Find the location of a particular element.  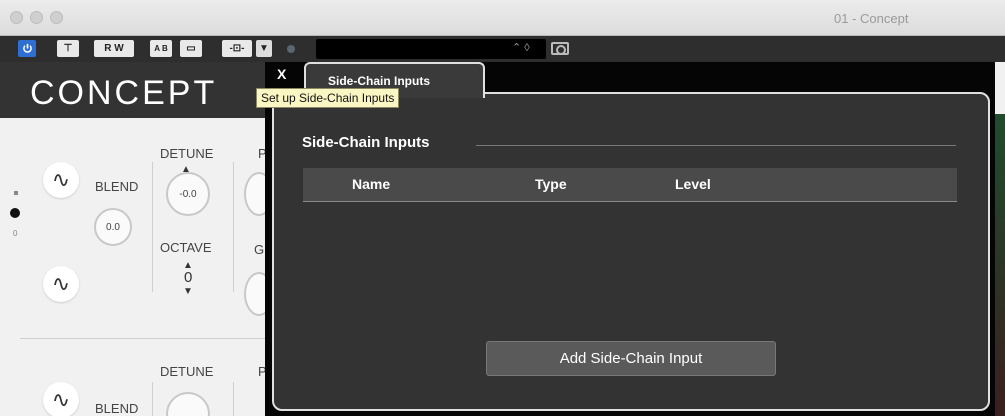

copy-icon: ▭ is located at coordinates (191, 48).